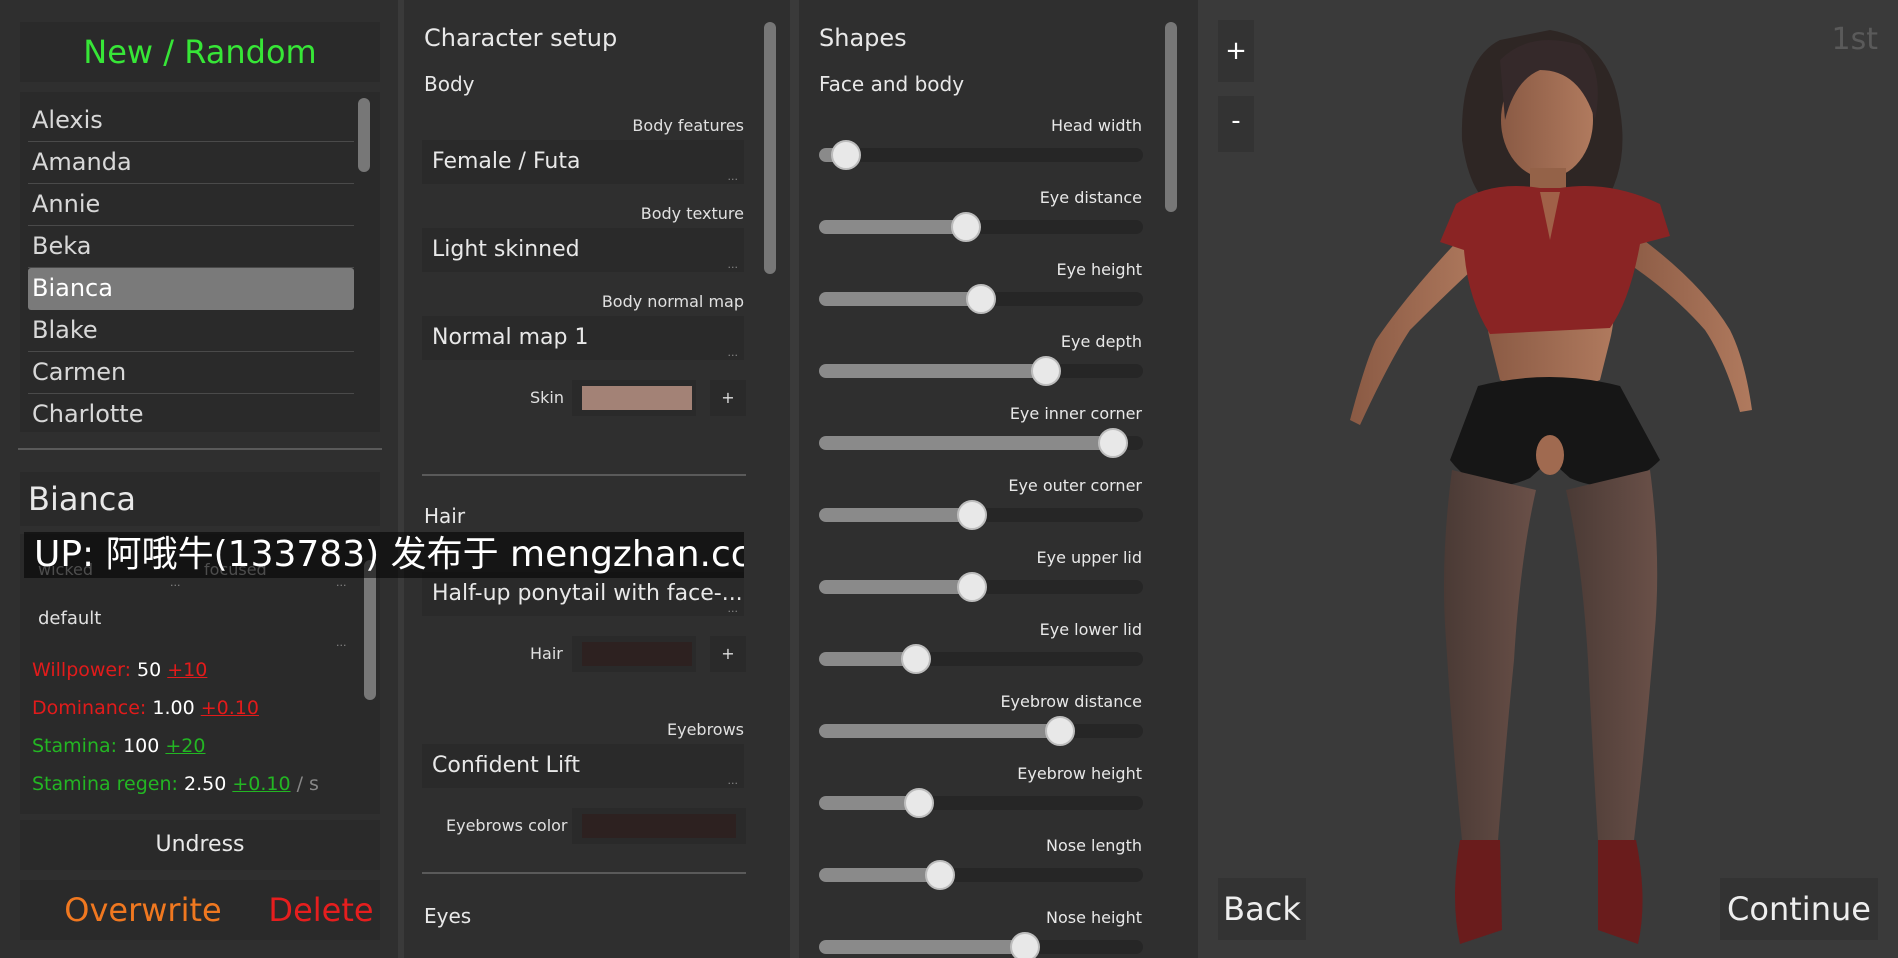 This screenshot has height=958, width=1898. Describe the element at coordinates (85, 670) in the screenshot. I see `stat-label: Willpower:` at that location.